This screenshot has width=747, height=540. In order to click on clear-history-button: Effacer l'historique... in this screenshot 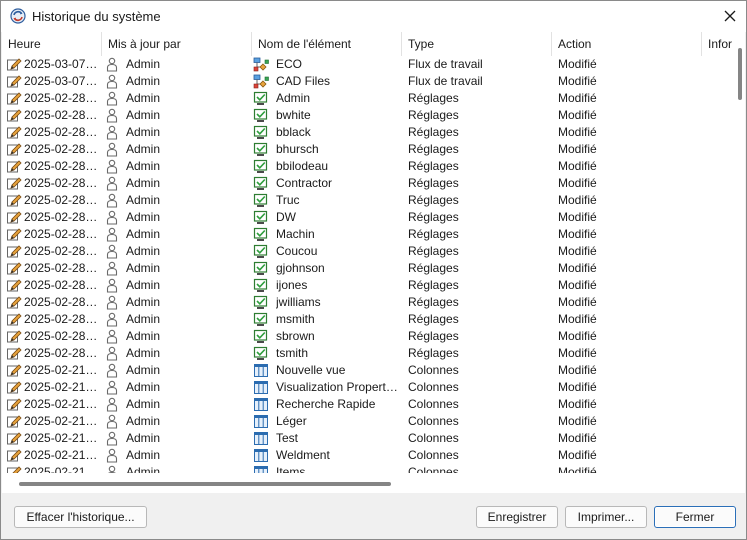, I will do `click(80, 517)`.